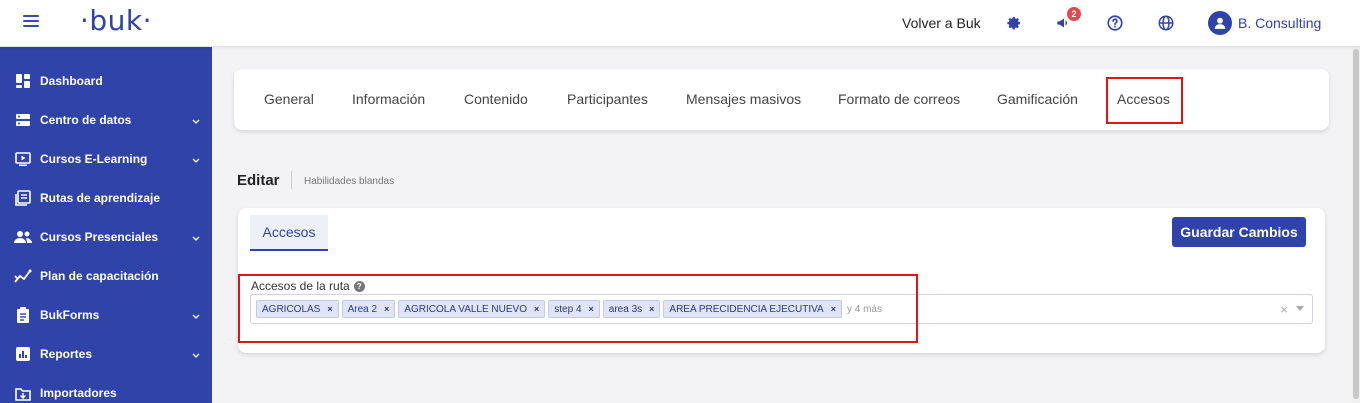  Describe the element at coordinates (1284, 309) in the screenshot. I see `clear-icon: ×` at that location.